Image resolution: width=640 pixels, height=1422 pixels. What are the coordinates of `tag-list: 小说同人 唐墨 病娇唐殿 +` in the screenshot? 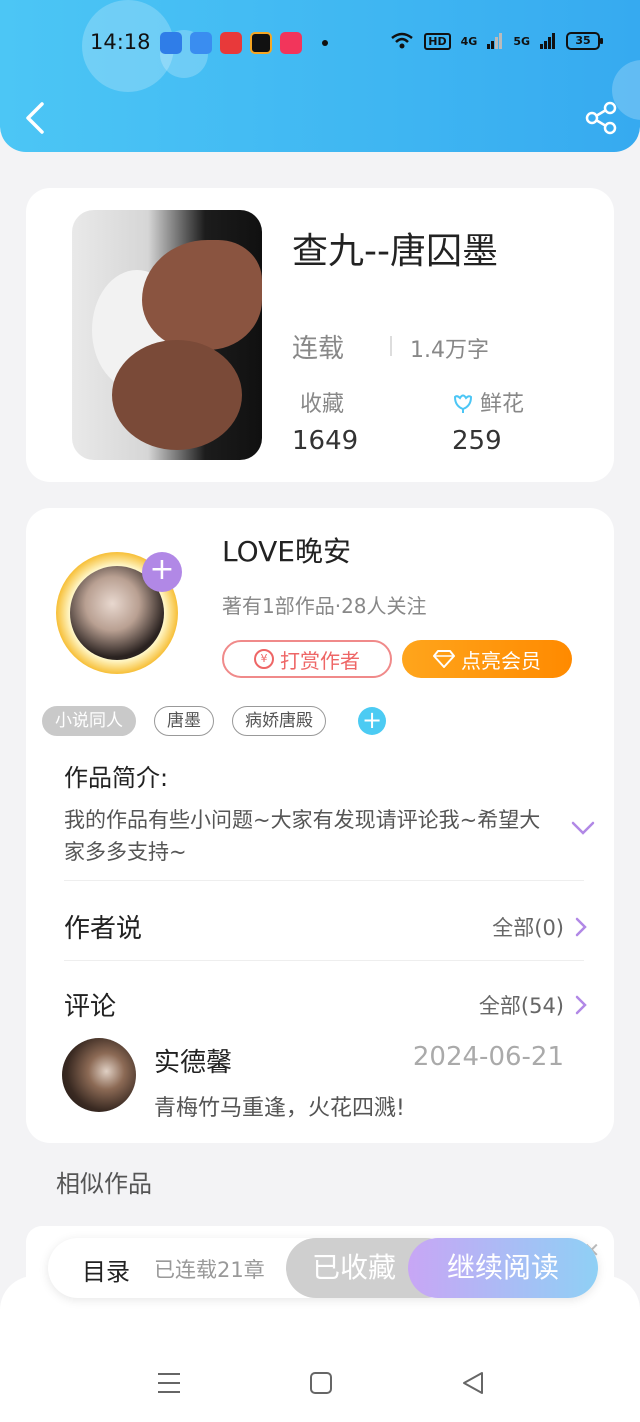 It's located at (214, 721).